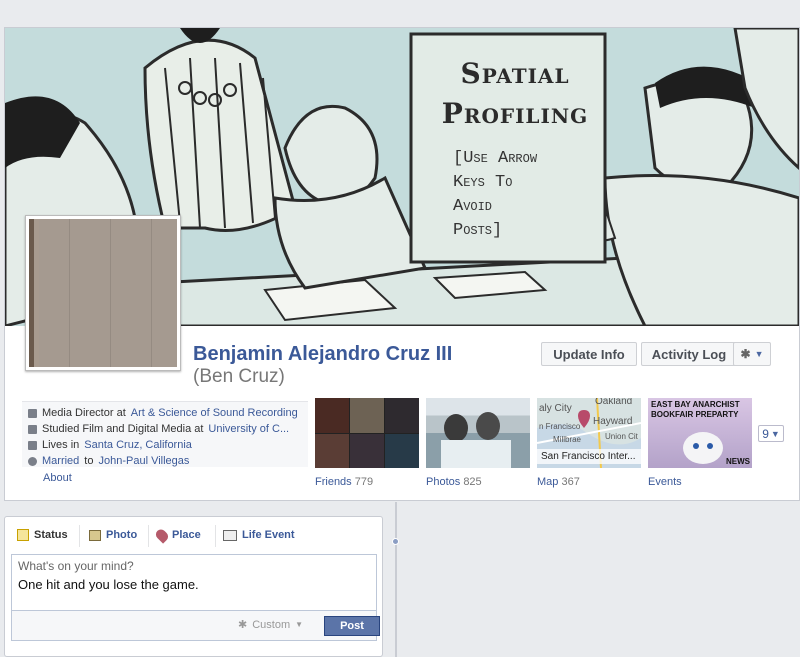  What do you see at coordinates (123, 429) in the screenshot?
I see `info-study-label: Studied Film and Digital Media at` at bounding box center [123, 429].